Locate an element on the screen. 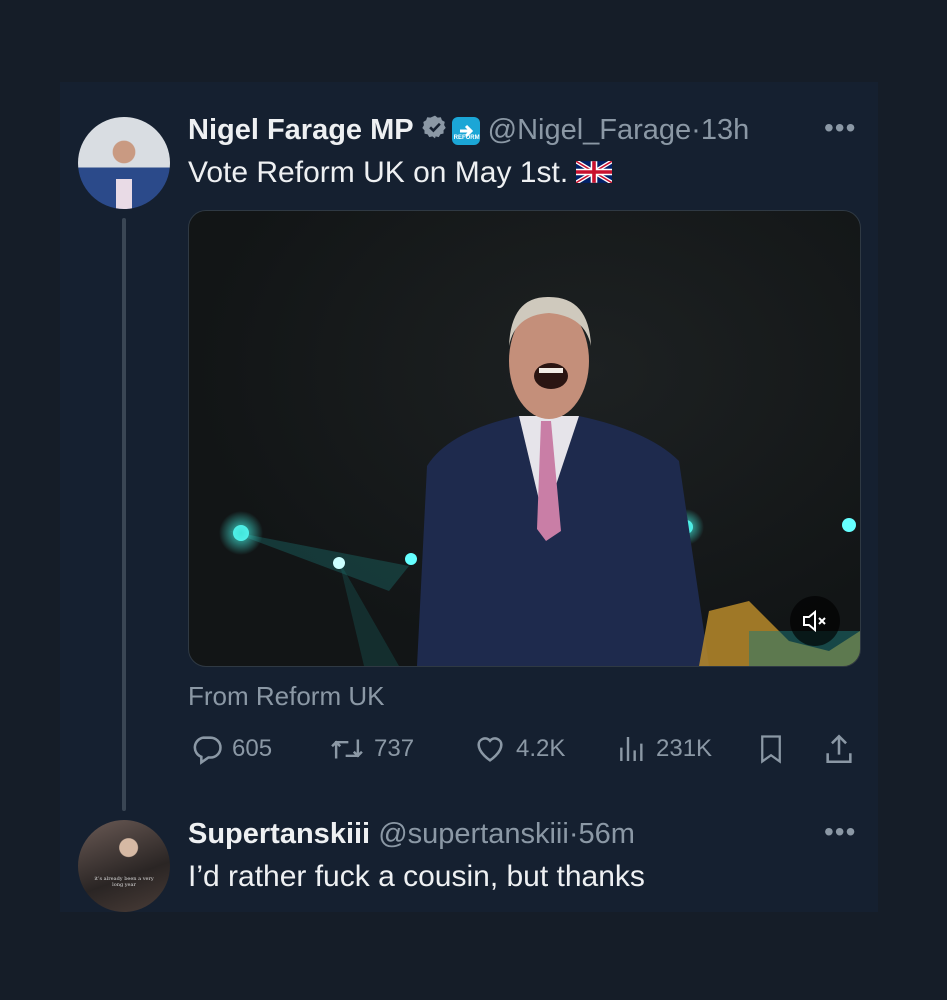 The image size is (947, 1000). share-button is located at coordinates (843, 749).